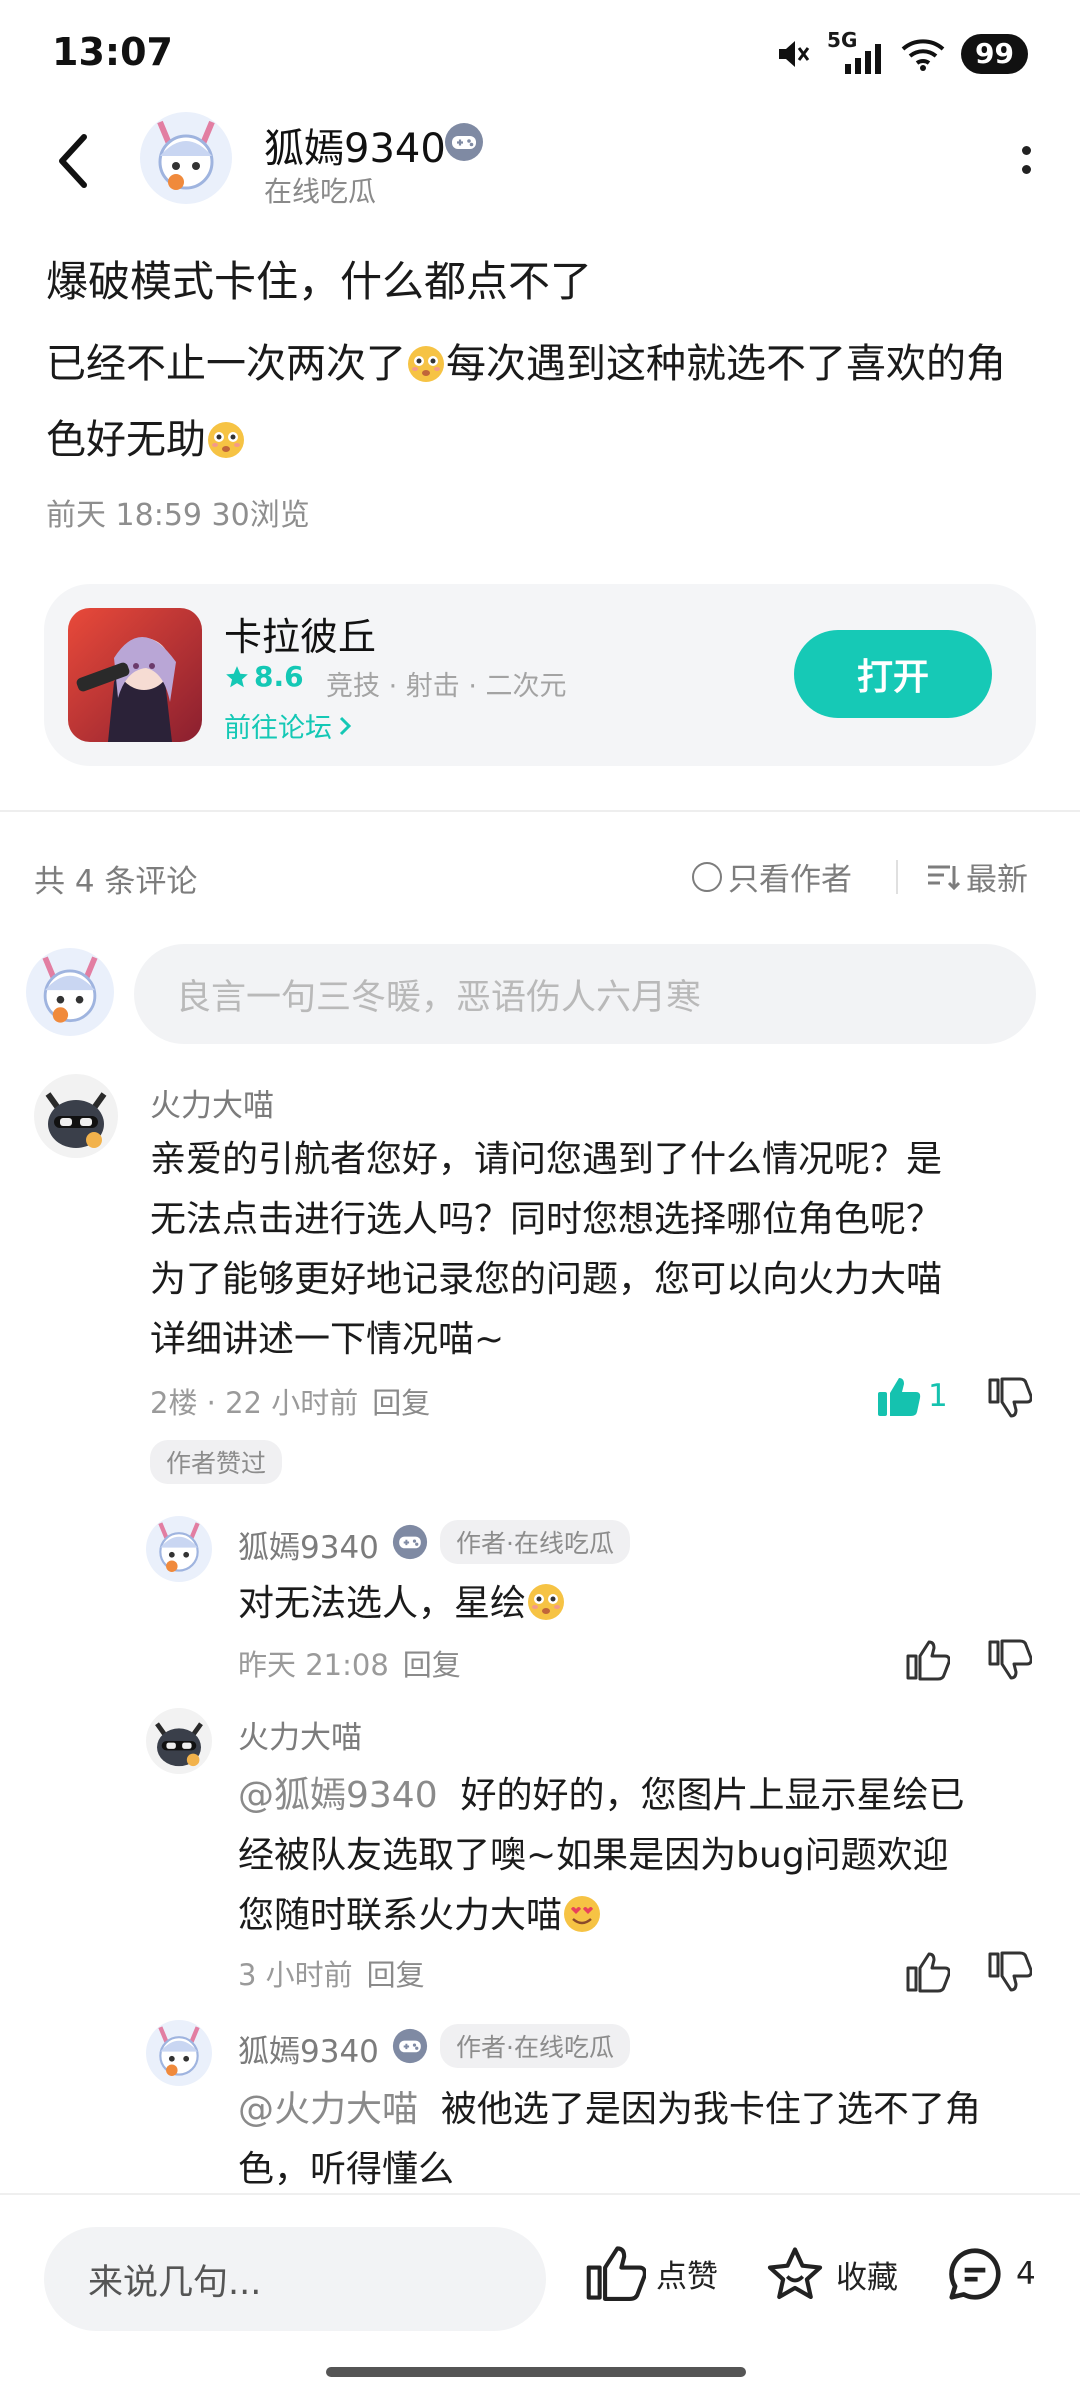  I want to click on open-game-button: 打开, so click(893, 674).